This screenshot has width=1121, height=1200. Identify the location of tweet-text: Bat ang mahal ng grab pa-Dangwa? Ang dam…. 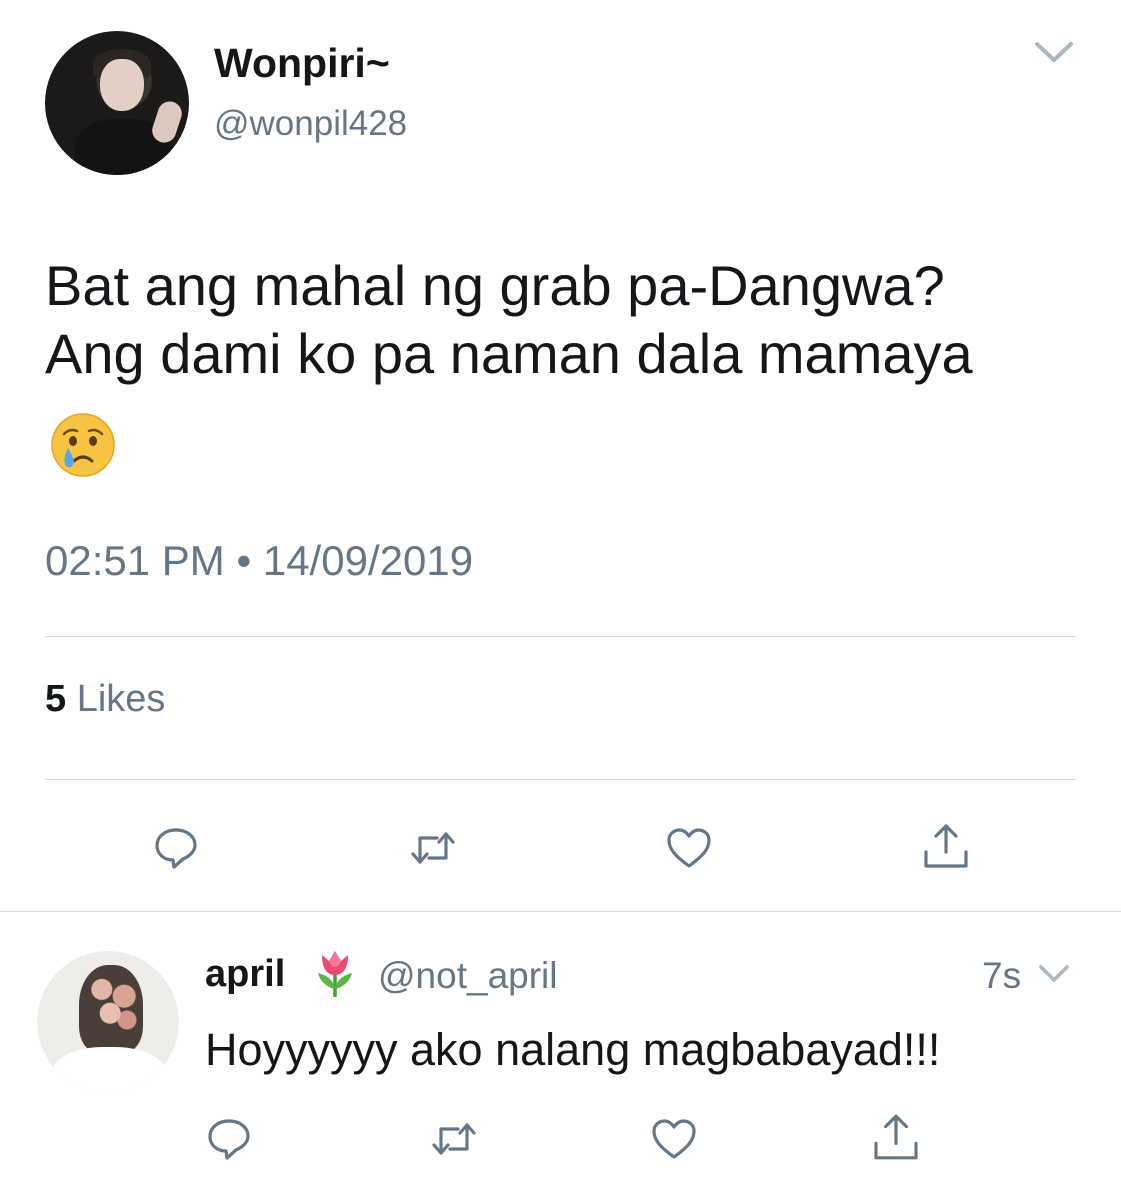
(565, 320).